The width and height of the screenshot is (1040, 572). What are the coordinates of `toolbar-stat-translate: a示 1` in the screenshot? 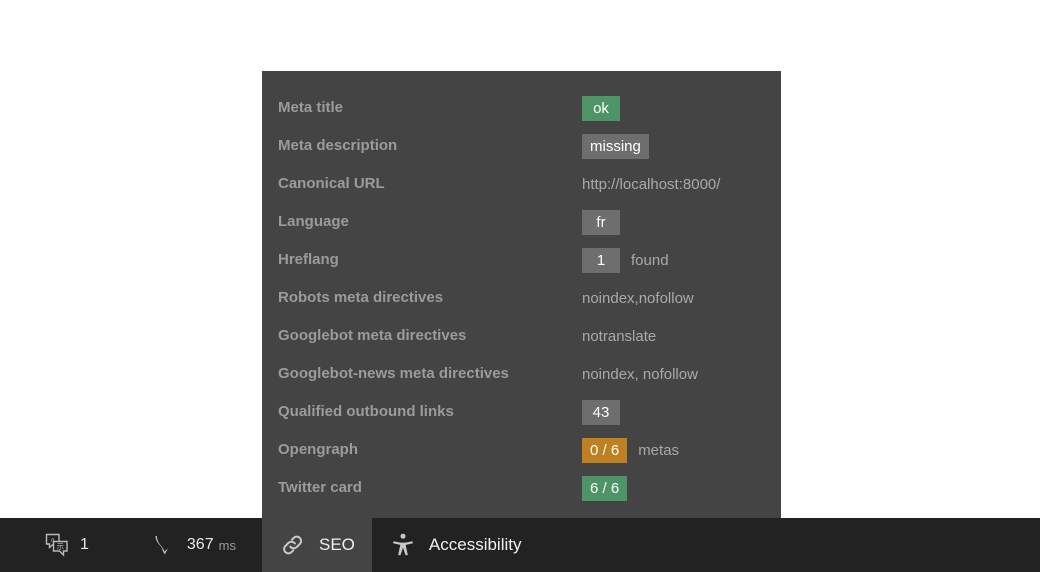 It's located at (66, 545).